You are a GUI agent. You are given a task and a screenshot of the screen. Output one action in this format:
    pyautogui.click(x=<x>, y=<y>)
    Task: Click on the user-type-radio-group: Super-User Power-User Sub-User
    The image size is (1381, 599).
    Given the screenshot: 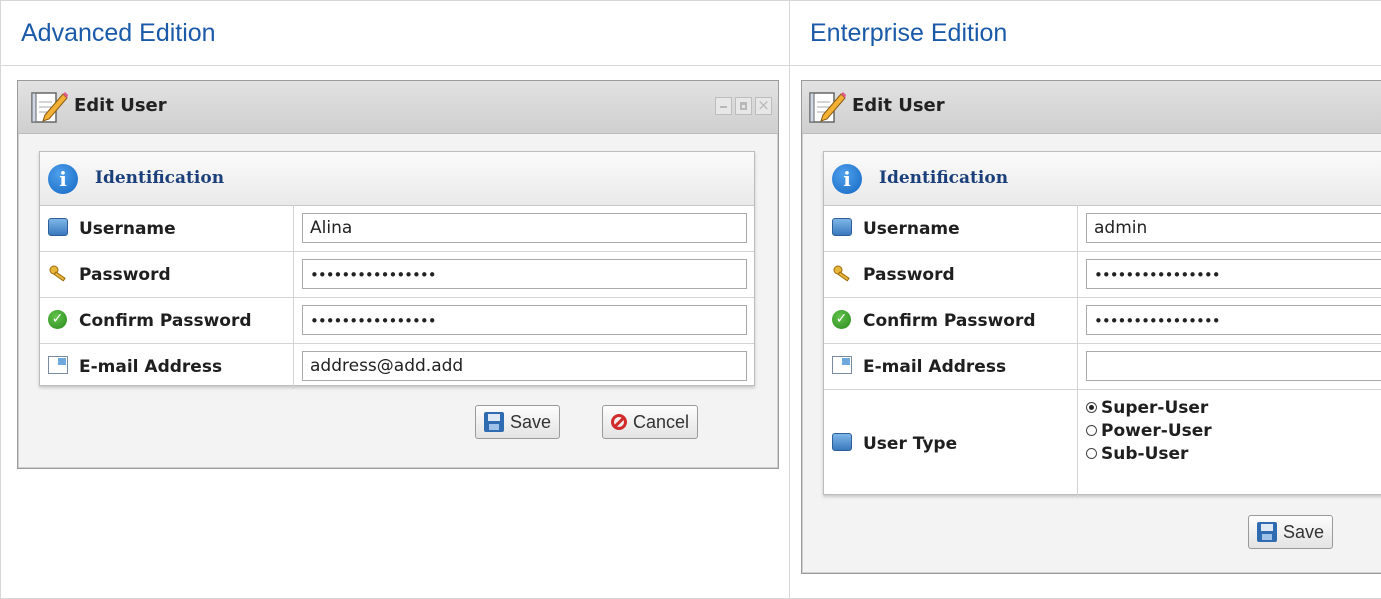 What is the action you would take?
    pyautogui.click(x=1149, y=430)
    